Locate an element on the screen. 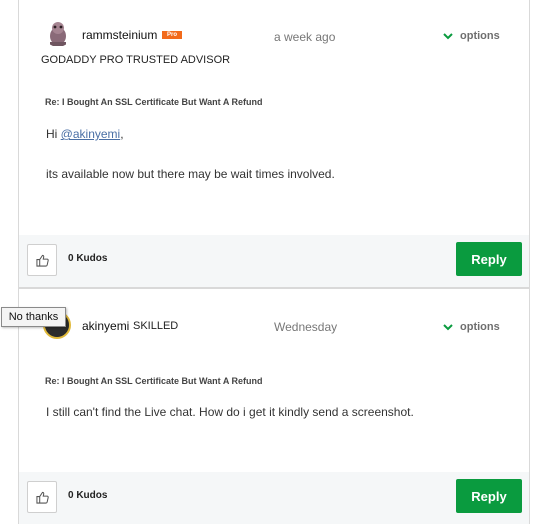  user-rank: GODADDY PRO TRUSTED ADVISOR is located at coordinates (136, 60).